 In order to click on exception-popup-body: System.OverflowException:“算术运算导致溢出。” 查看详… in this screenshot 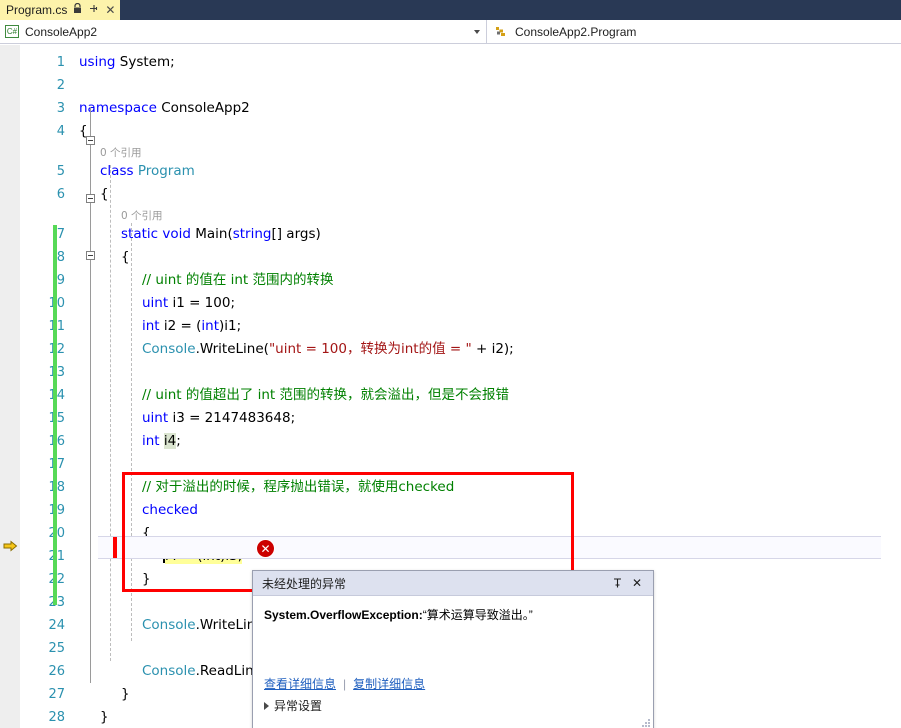, I will do `click(453, 662)`.